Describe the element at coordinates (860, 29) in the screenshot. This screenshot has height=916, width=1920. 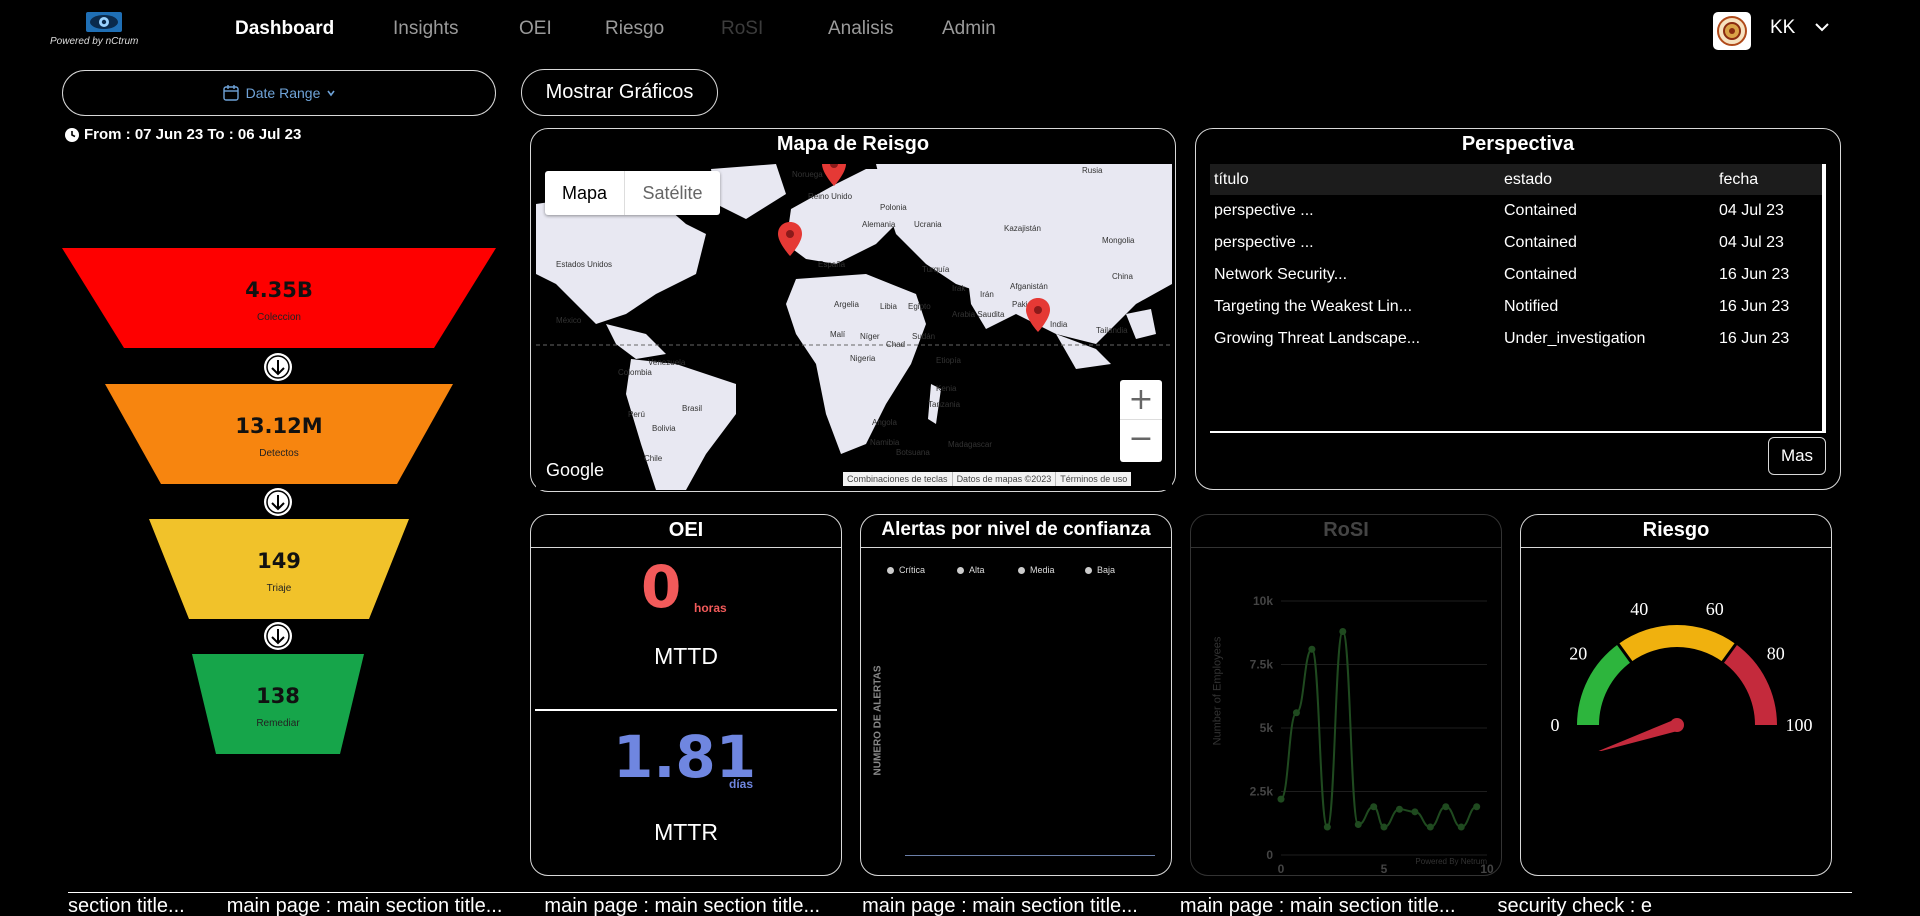
I see `nav-analisis: Analisis` at that location.